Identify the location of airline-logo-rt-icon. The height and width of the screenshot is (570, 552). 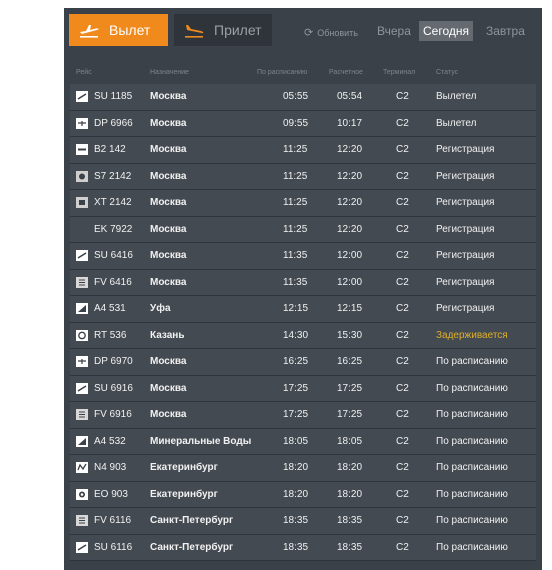
(82, 335).